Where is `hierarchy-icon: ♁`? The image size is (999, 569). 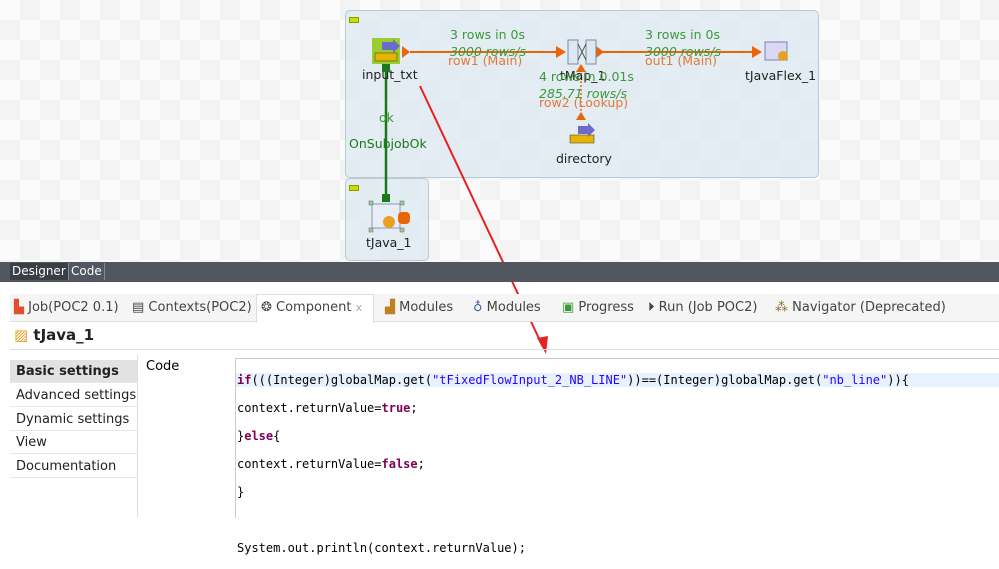
hierarchy-icon: ♁ is located at coordinates (480, 307).